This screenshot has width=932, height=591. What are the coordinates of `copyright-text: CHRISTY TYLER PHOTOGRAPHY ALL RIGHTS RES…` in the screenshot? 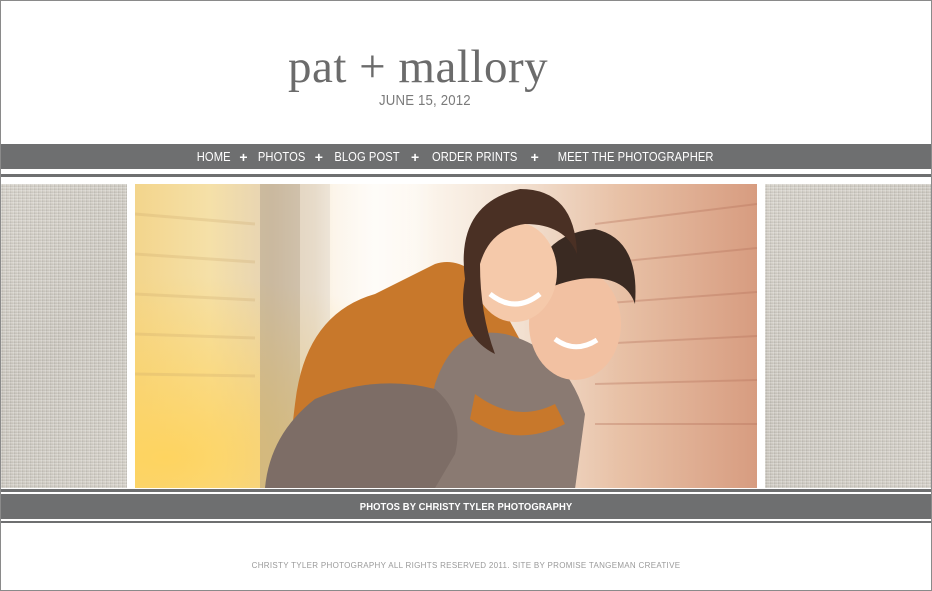 It's located at (466, 565).